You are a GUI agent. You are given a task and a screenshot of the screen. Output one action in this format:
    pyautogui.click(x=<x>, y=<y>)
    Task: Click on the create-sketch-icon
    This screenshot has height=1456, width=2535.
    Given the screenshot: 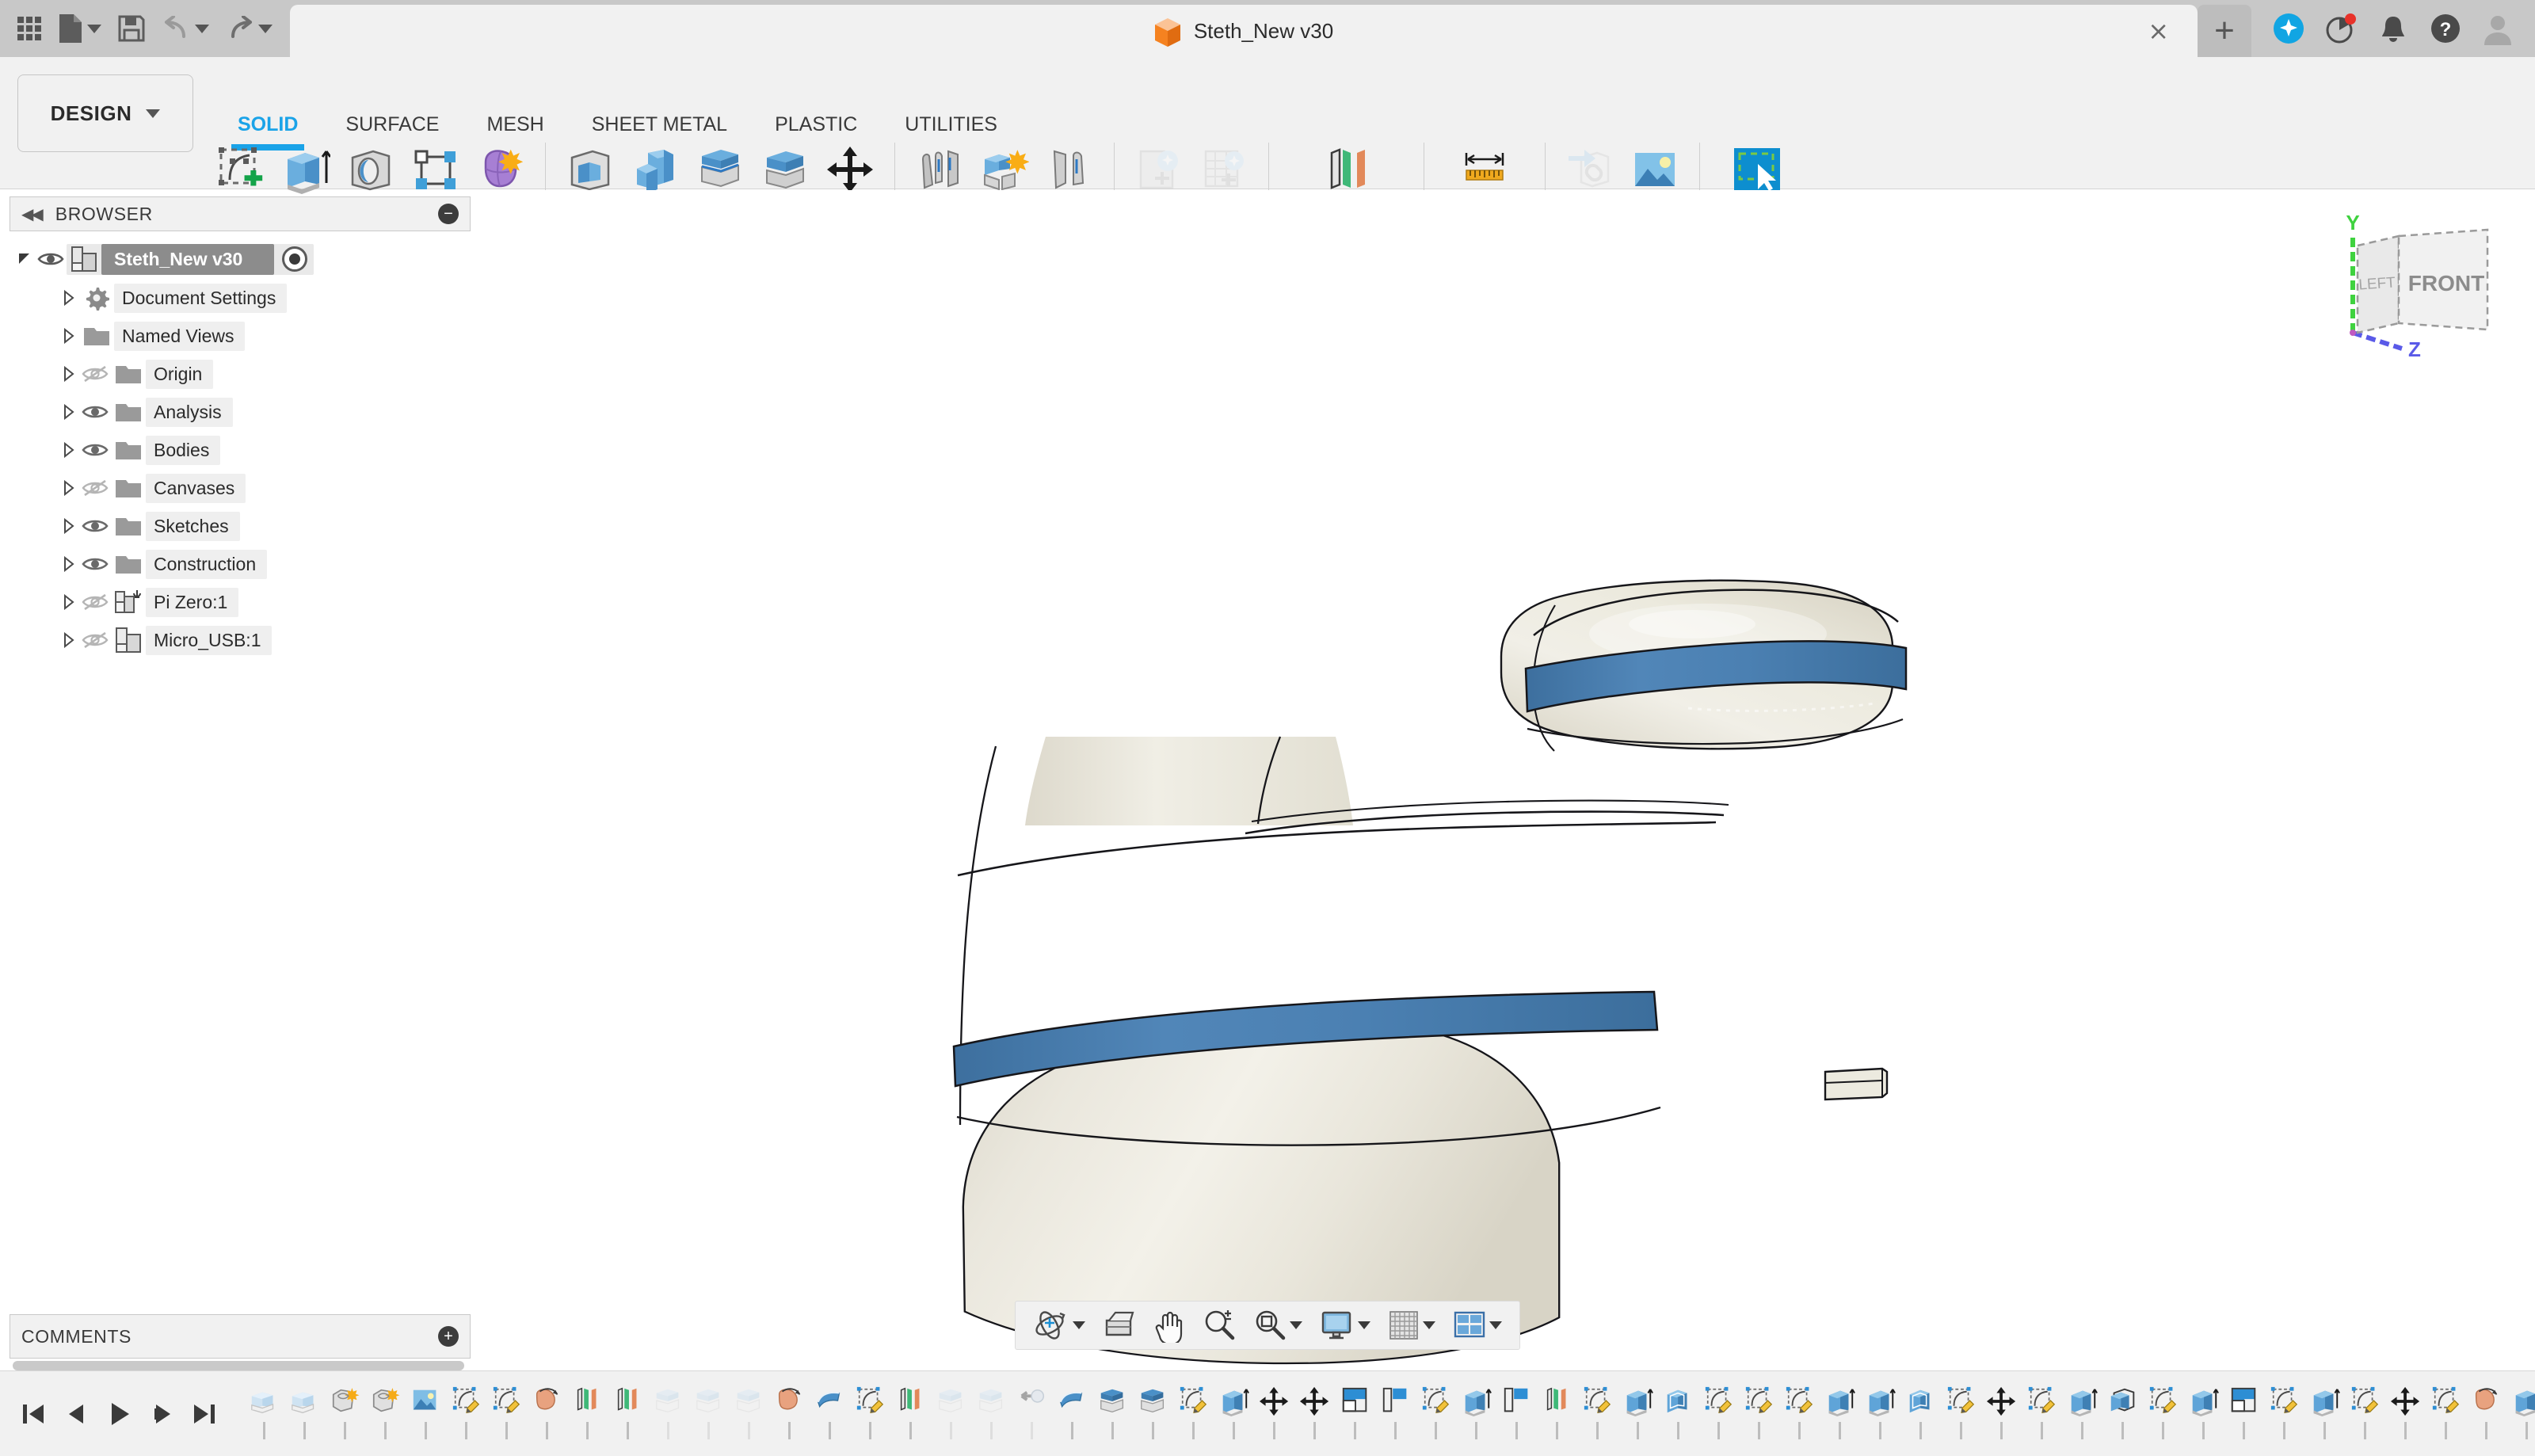 What is the action you would take?
    pyautogui.click(x=241, y=169)
    